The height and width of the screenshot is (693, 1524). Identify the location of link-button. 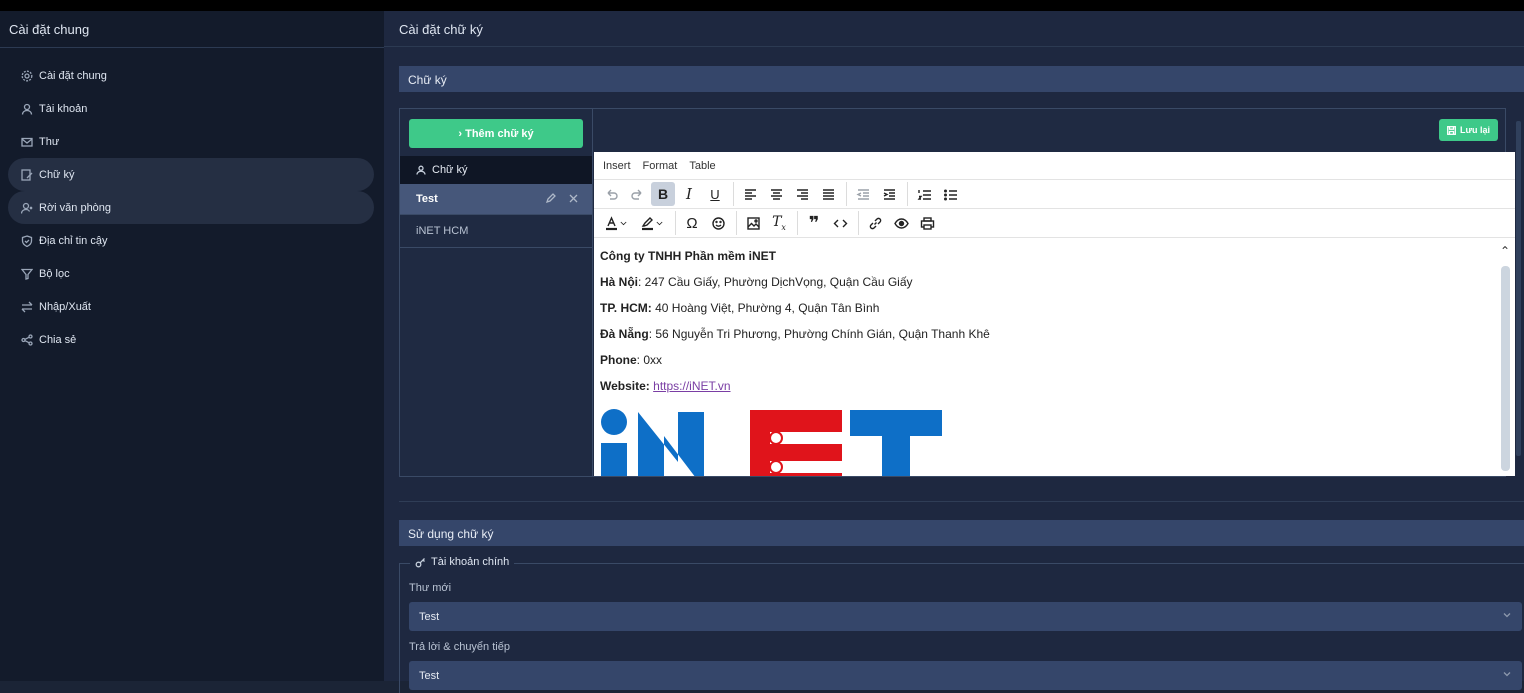
(875, 223).